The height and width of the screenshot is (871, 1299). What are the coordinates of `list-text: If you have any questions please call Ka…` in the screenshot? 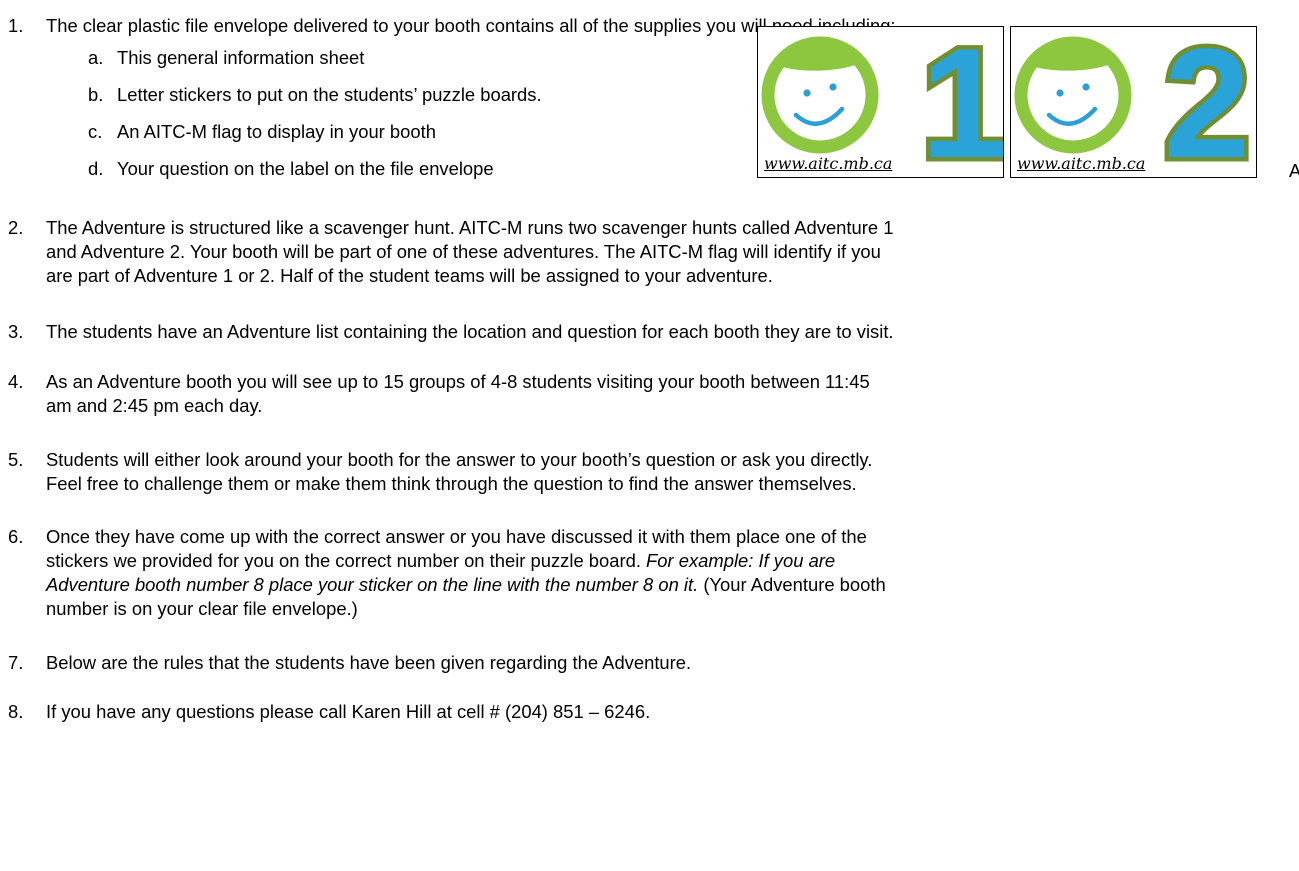 It's located at (348, 711).